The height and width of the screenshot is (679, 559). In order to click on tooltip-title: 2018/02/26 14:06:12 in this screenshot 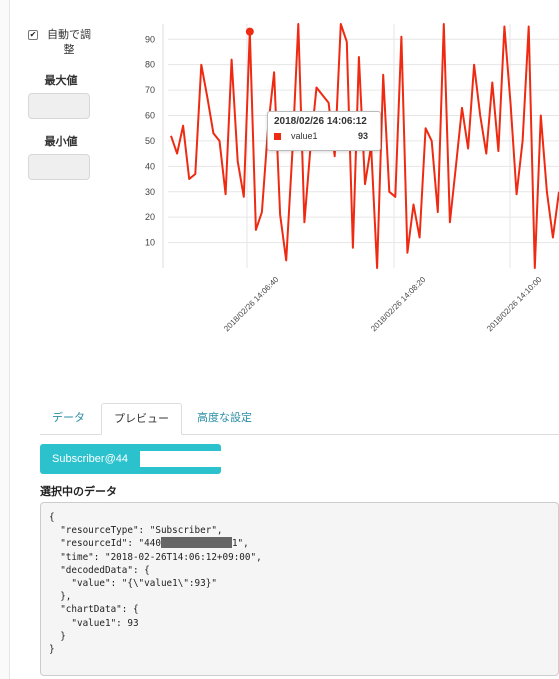, I will do `click(320, 121)`.